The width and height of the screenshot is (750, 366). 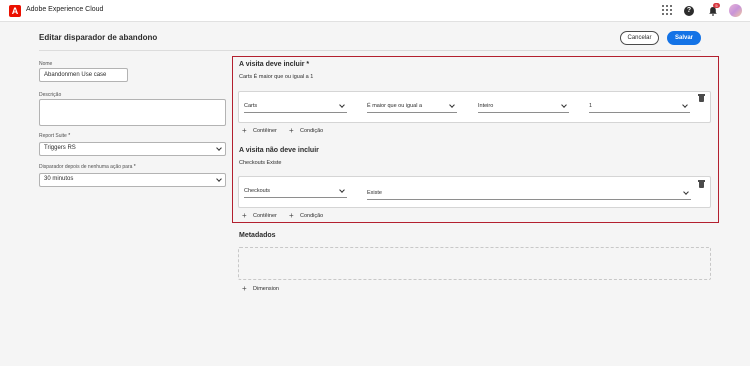 What do you see at coordinates (523, 107) in the screenshot?
I see `type-picker: Inteiro` at bounding box center [523, 107].